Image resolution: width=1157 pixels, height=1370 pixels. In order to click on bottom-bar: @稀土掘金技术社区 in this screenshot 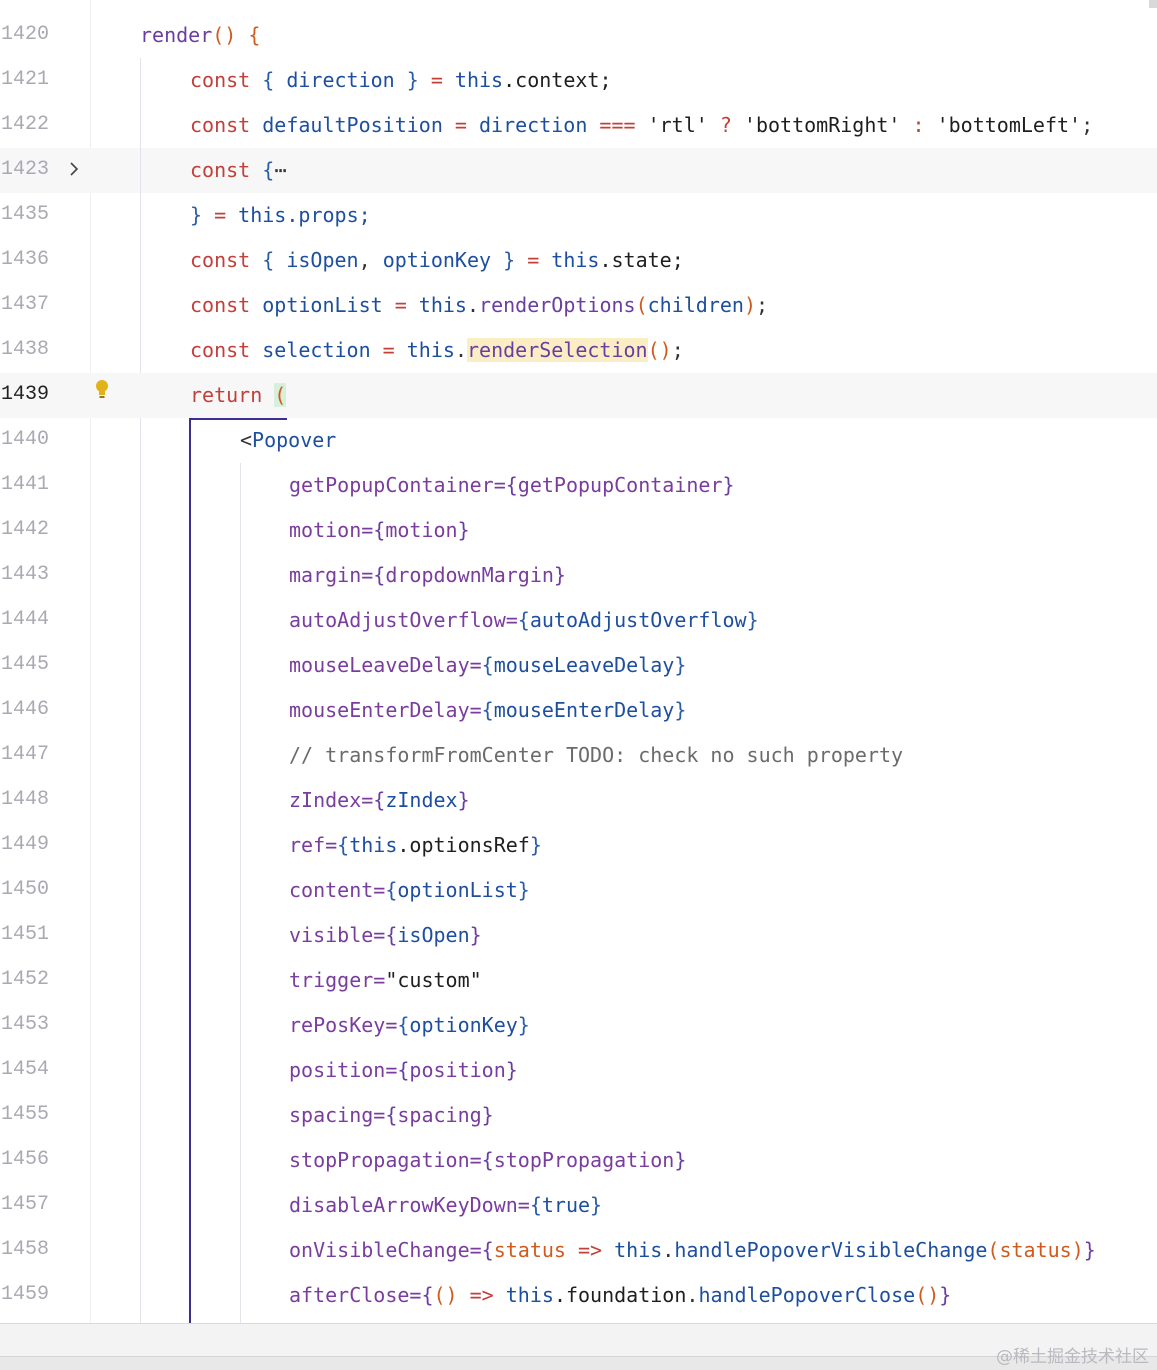, I will do `click(578, 1346)`.